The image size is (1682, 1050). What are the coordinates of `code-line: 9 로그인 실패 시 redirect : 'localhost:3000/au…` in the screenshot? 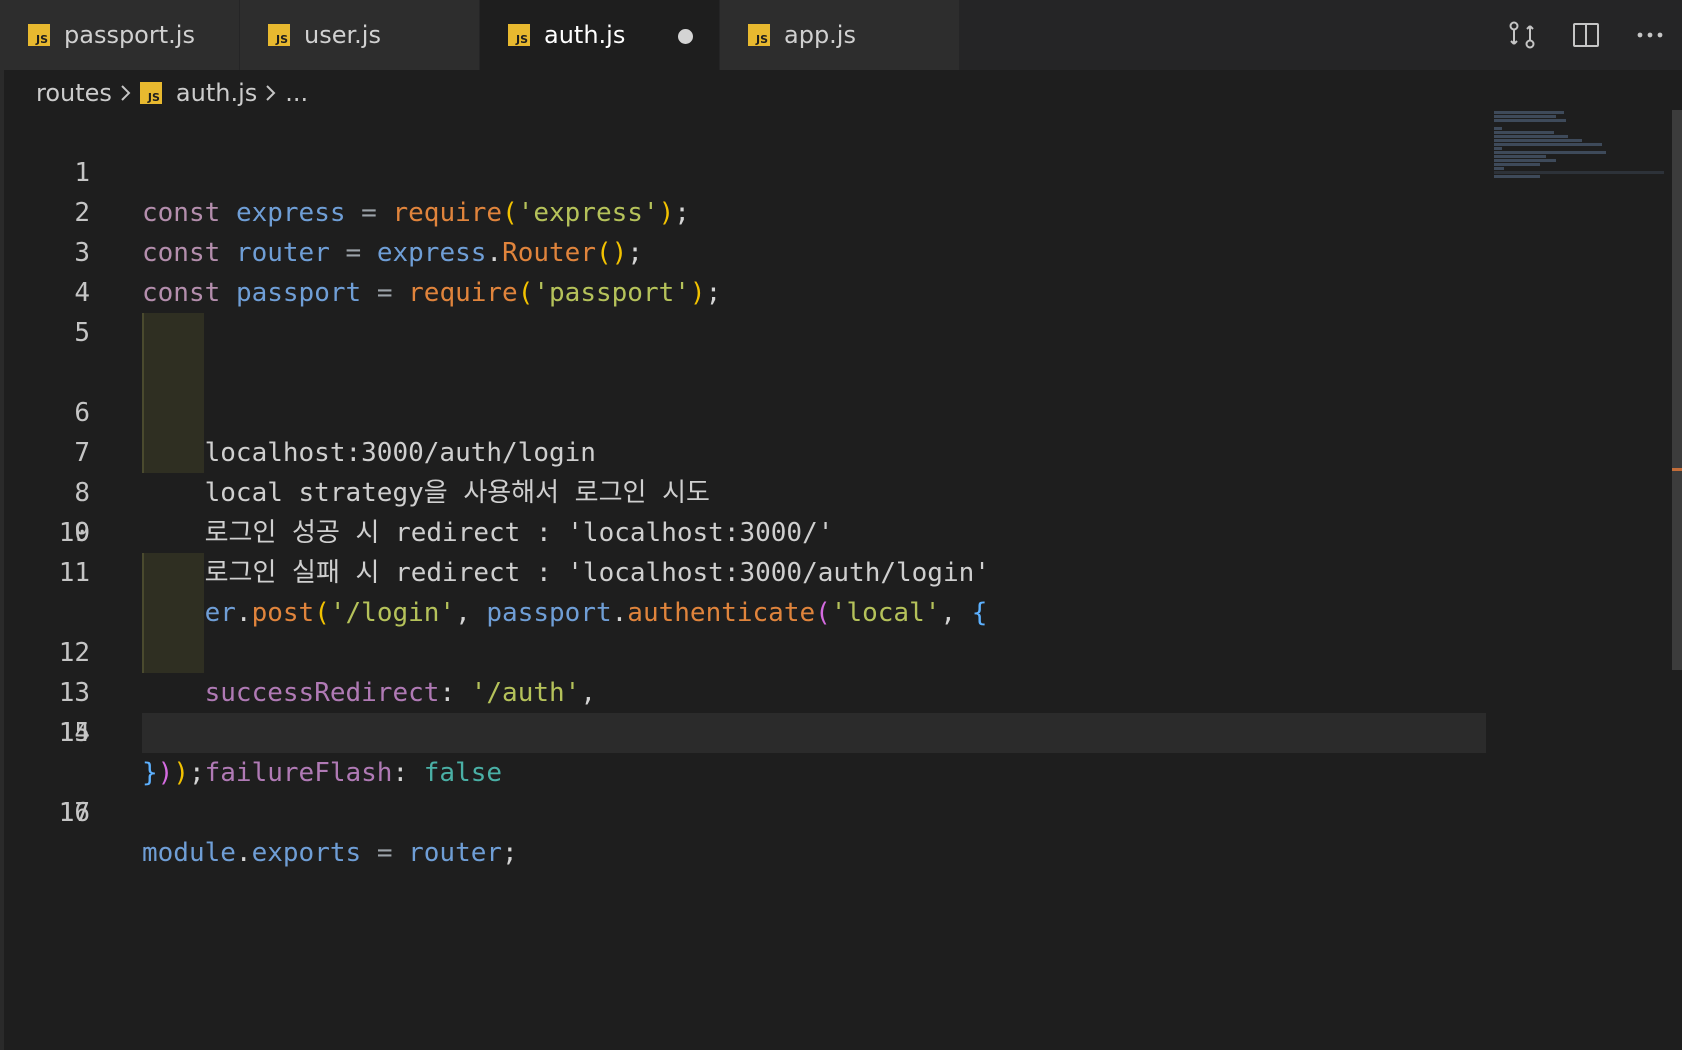 It's located at (745, 510).